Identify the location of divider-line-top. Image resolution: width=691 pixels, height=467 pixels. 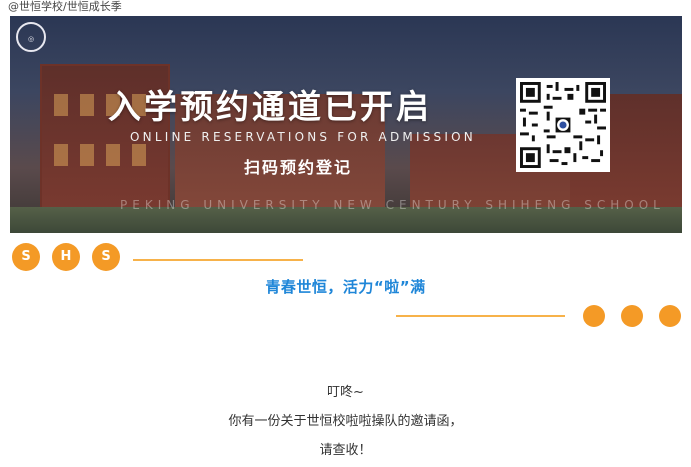
(218, 260).